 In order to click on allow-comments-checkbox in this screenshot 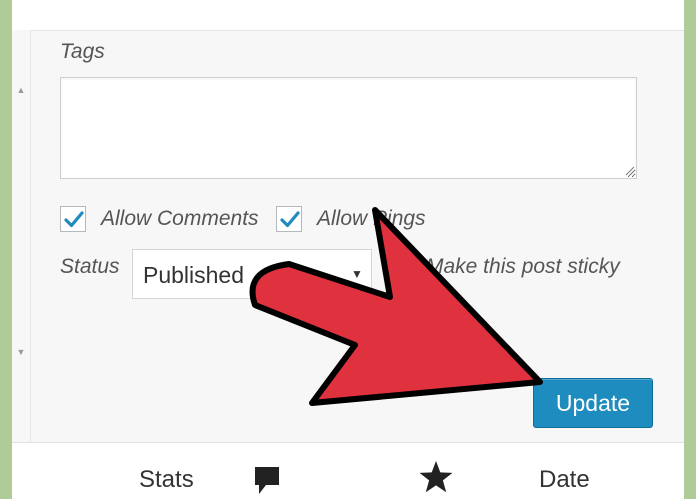, I will do `click(73, 219)`.